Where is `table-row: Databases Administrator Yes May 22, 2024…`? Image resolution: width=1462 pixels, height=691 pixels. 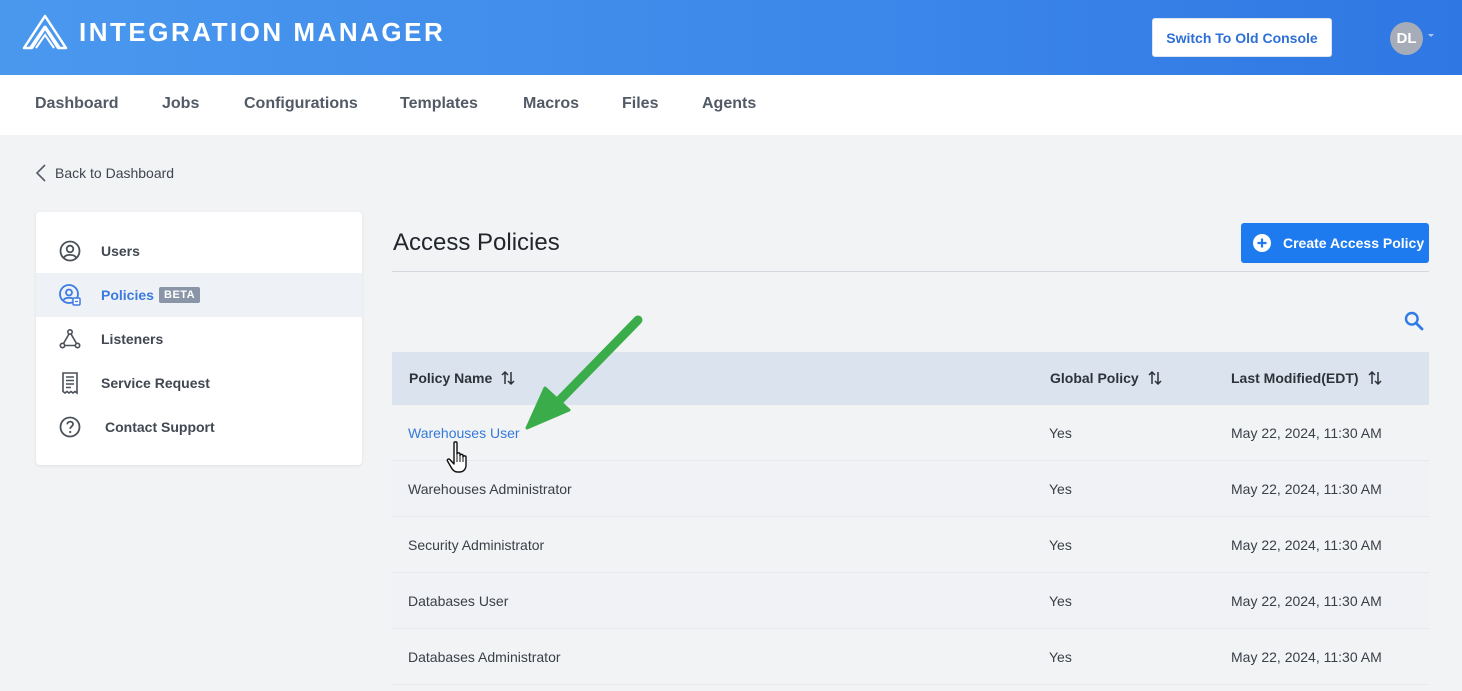 table-row: Databases Administrator Yes May 22, 2024… is located at coordinates (910, 657).